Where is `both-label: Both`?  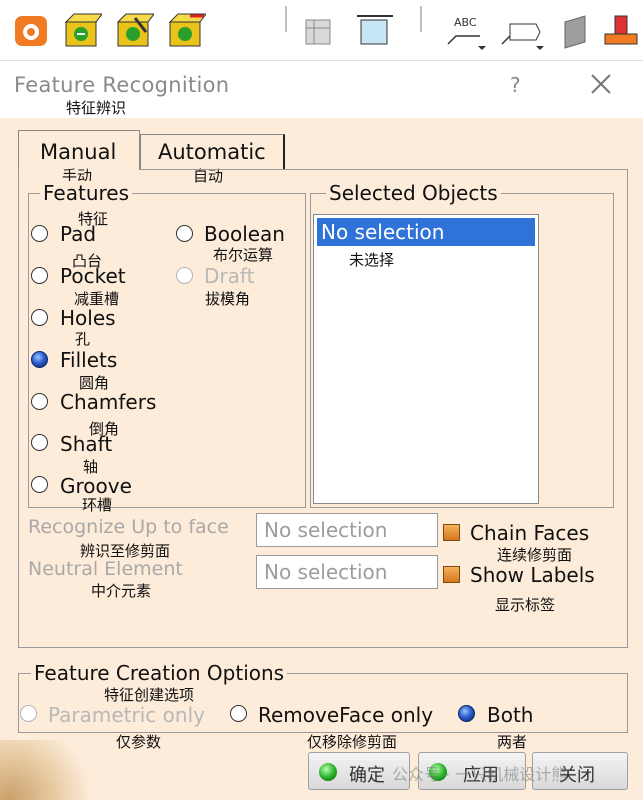 both-label: Both is located at coordinates (510, 715).